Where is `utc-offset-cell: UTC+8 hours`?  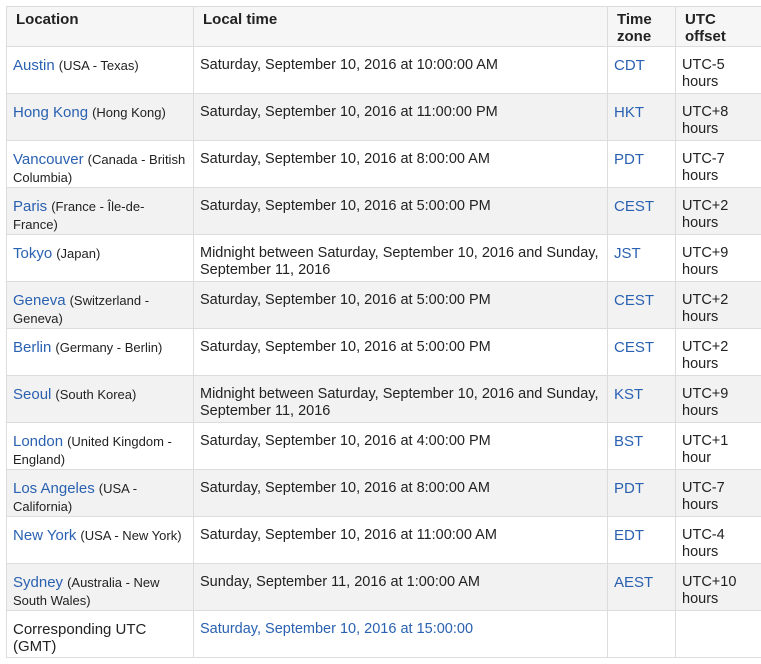
utc-offset-cell: UTC+8 hours is located at coordinates (718, 117).